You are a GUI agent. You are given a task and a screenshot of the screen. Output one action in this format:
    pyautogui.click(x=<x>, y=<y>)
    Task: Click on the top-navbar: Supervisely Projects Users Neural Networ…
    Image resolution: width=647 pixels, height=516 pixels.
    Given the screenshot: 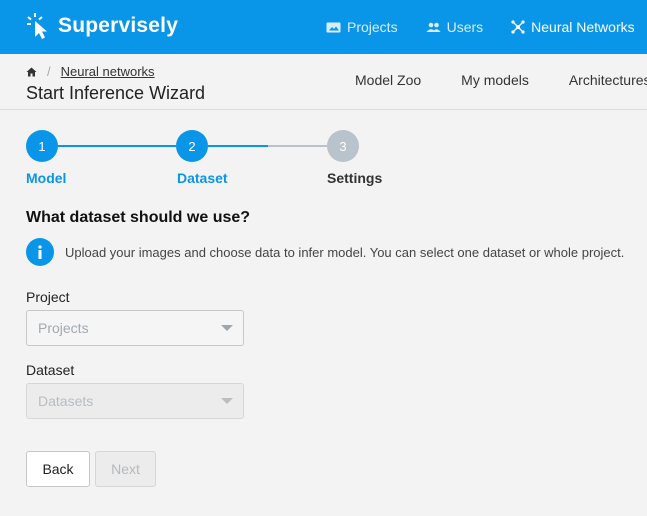 What is the action you would take?
    pyautogui.click(x=323, y=27)
    